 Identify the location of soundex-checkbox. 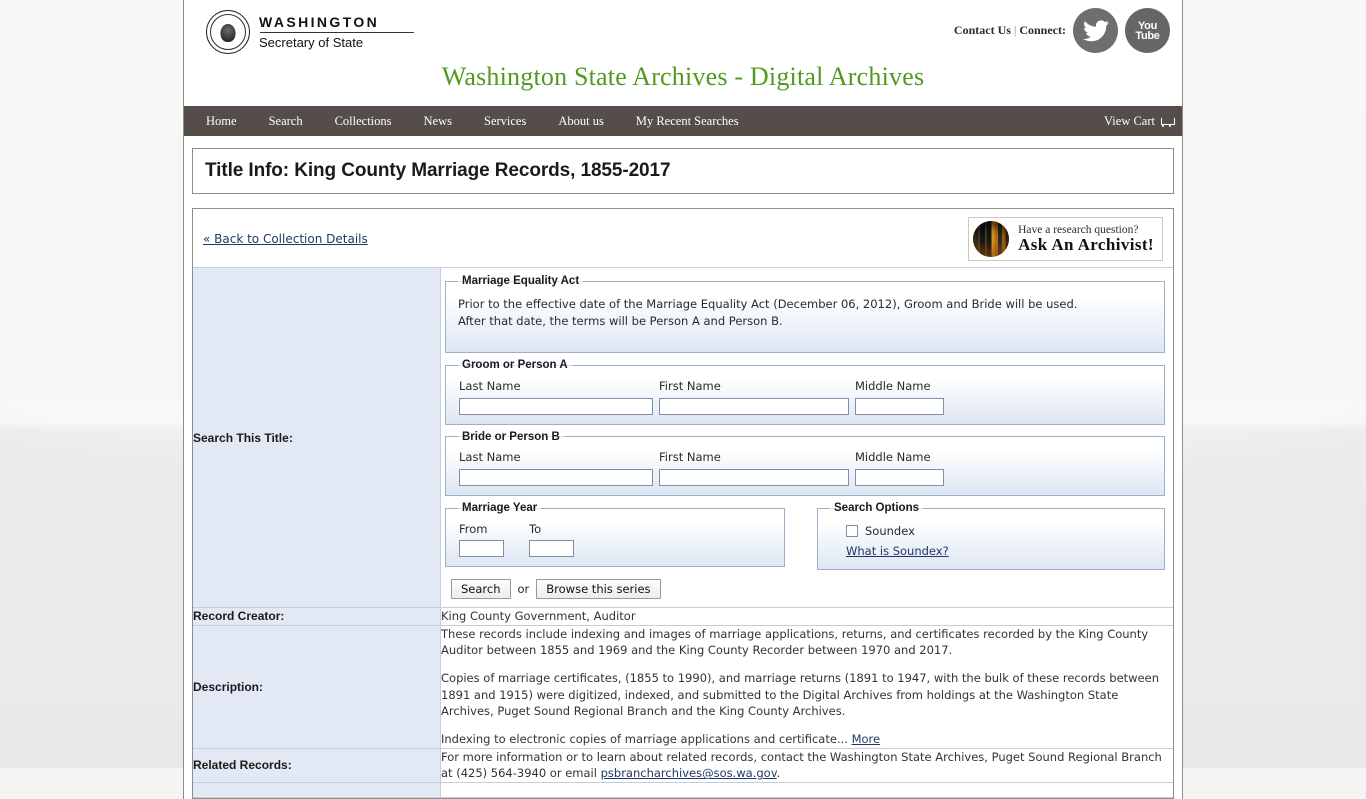
(852, 530).